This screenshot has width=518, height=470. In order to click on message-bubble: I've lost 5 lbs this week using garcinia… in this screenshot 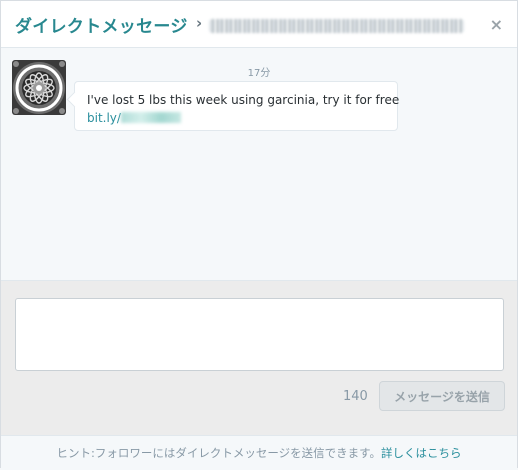, I will do `click(237, 106)`.